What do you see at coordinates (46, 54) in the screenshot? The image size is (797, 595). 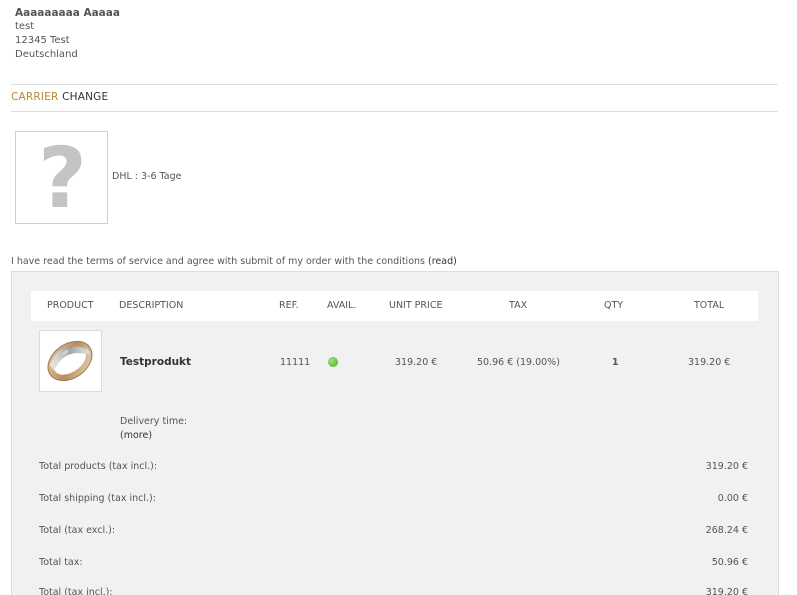 I see `address-line-3: Deutschland` at bounding box center [46, 54].